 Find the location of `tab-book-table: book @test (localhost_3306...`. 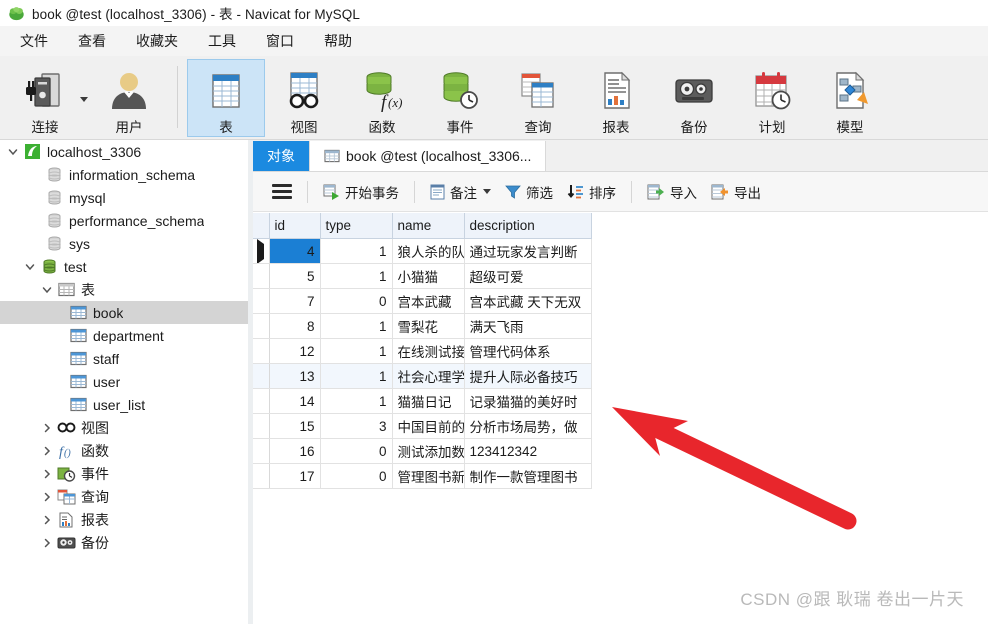

tab-book-table: book @test (localhost_3306... is located at coordinates (428, 156).